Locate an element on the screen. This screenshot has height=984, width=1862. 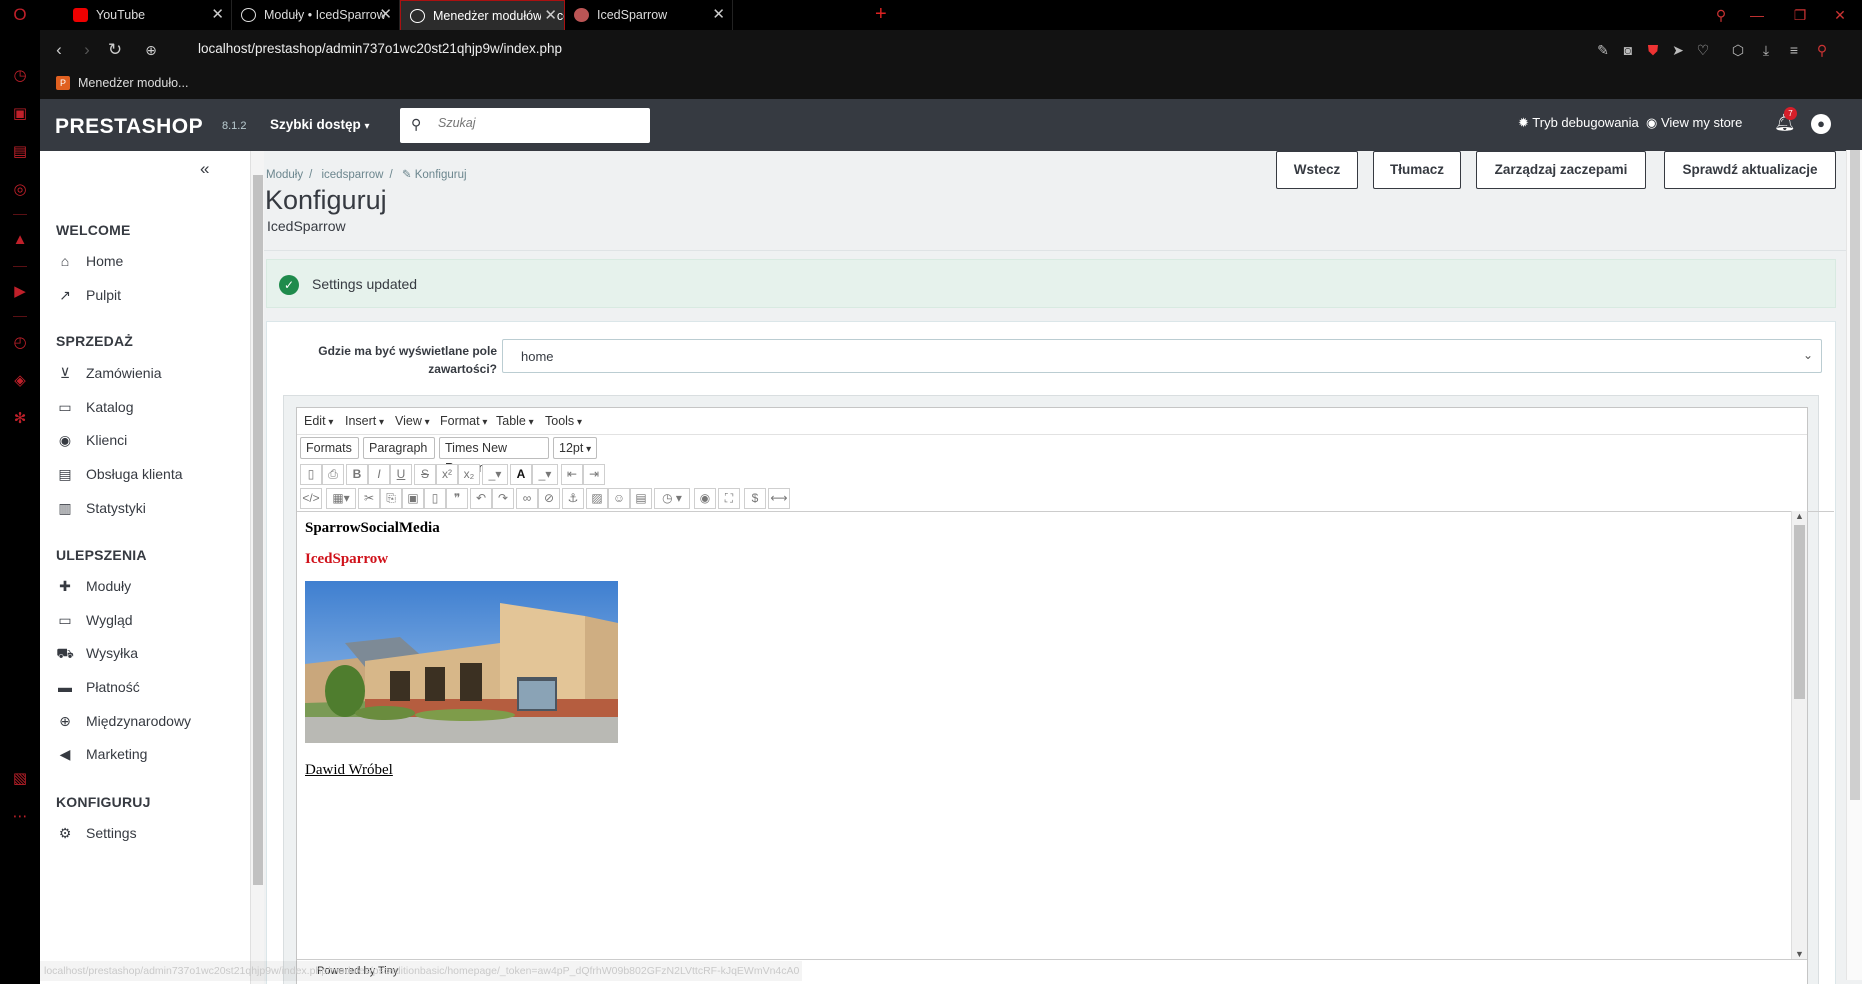
speed-dial-icon: ◷ is located at coordinates (20, 76).